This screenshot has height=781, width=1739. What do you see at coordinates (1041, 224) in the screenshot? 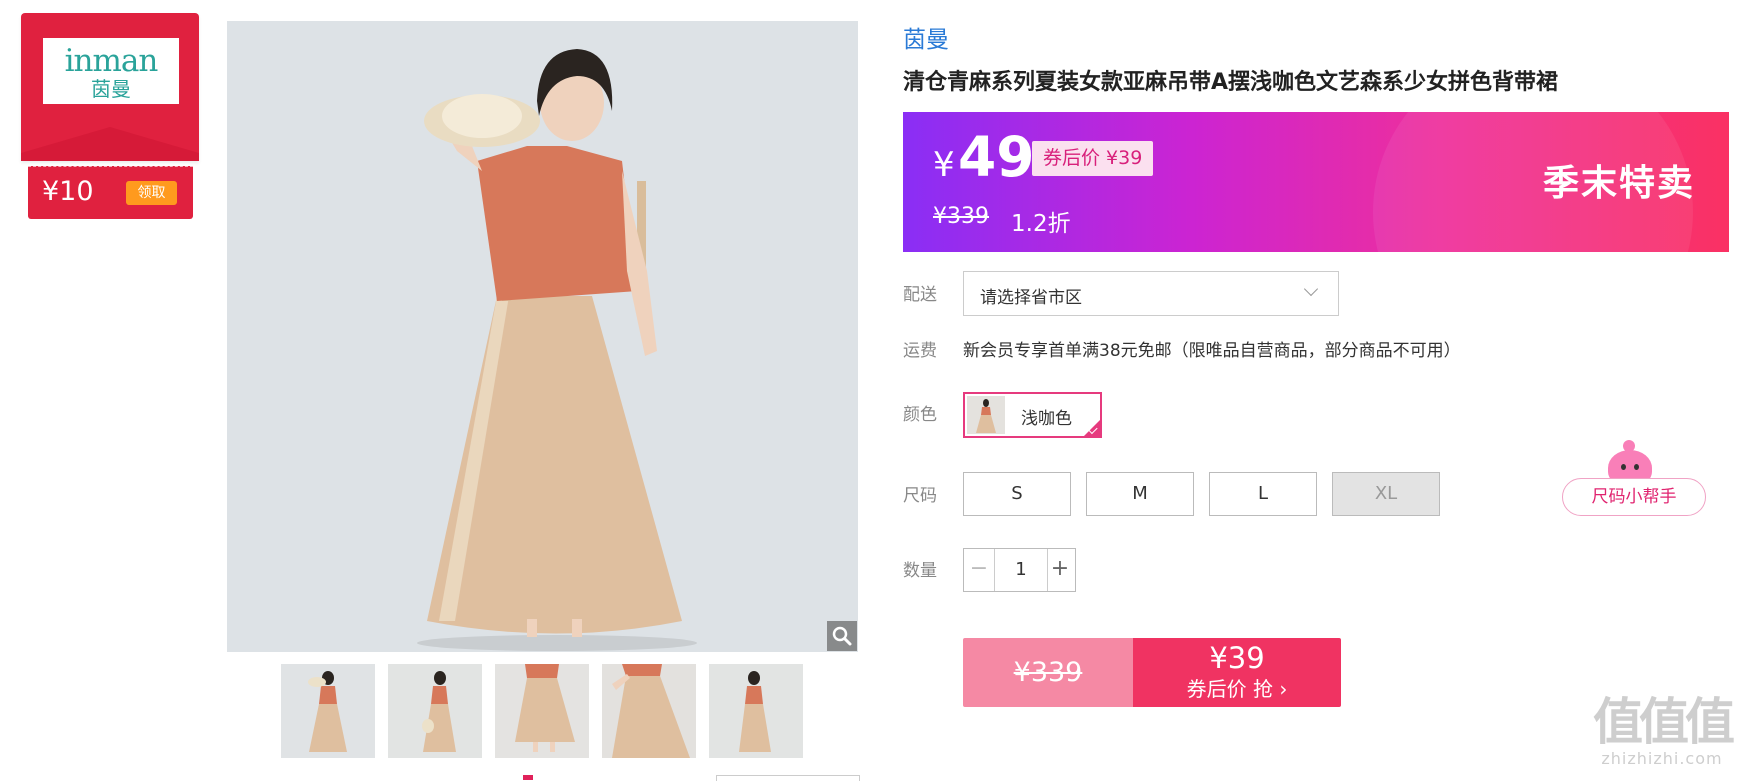
I see `discount-rate: 1.2折` at bounding box center [1041, 224].